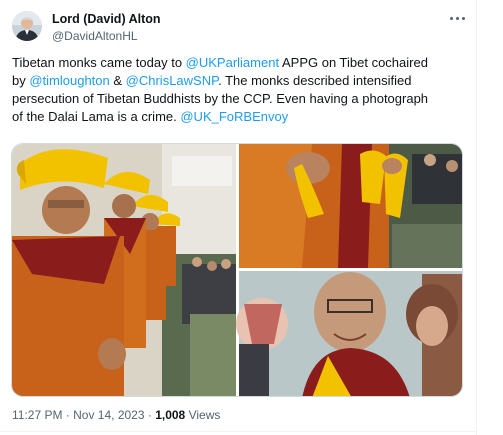 This screenshot has height=435, width=503. What do you see at coordinates (95, 36) in the screenshot?
I see `author-handle: @DavidAltonHL` at bounding box center [95, 36].